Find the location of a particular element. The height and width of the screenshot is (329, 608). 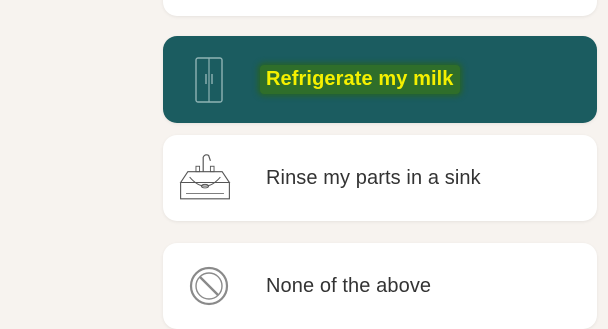

prohibited-icon is located at coordinates (209, 286).